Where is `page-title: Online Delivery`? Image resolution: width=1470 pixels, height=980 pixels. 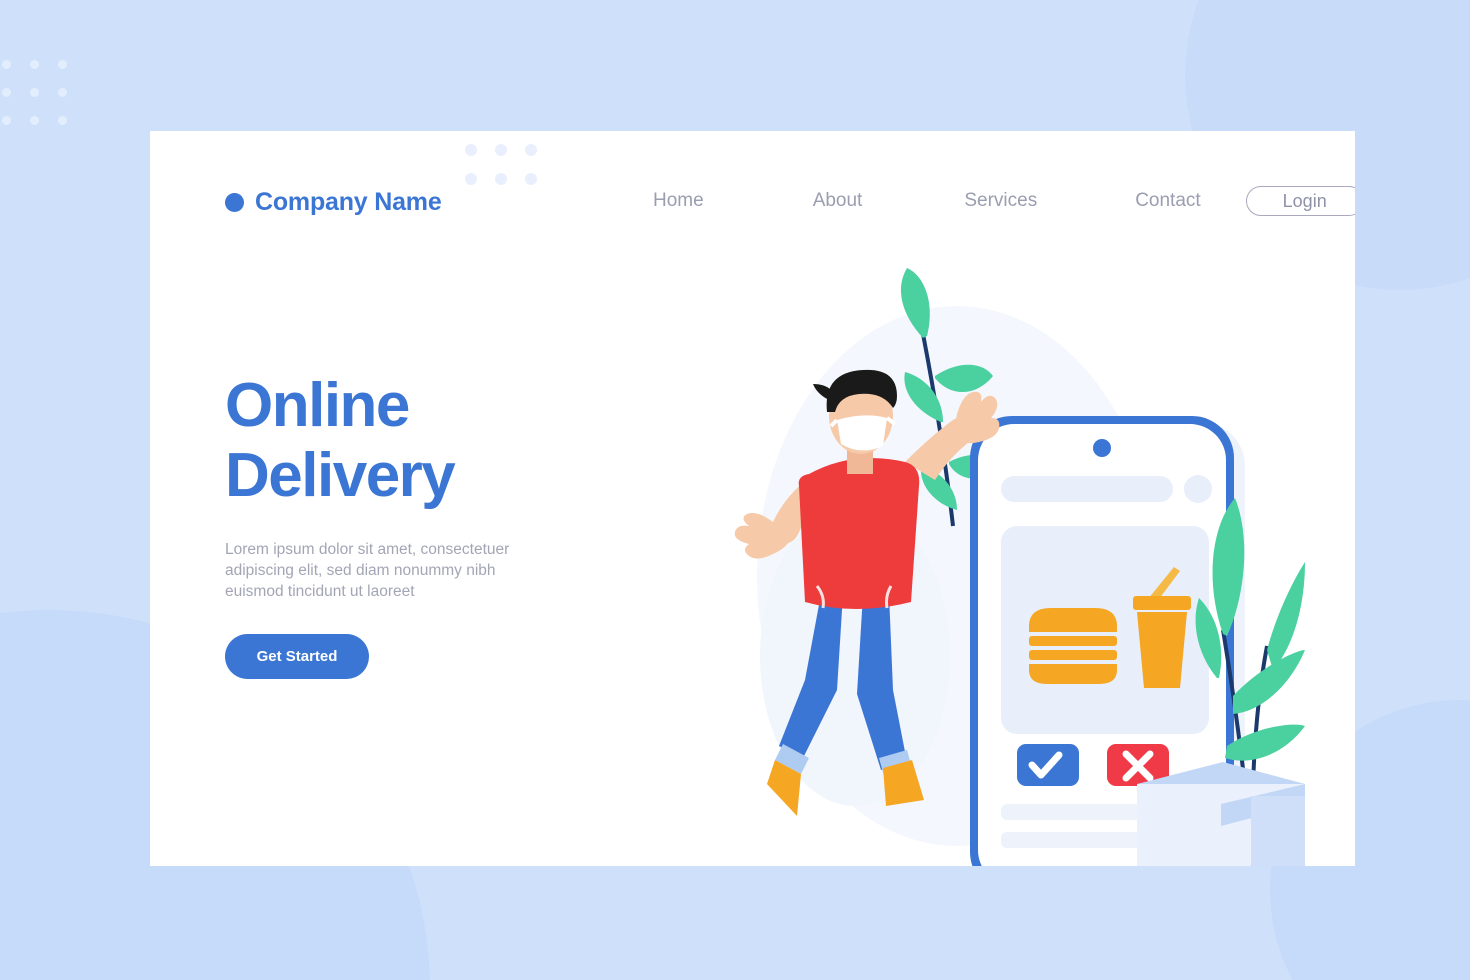 page-title: Online Delivery is located at coordinates (390, 441).